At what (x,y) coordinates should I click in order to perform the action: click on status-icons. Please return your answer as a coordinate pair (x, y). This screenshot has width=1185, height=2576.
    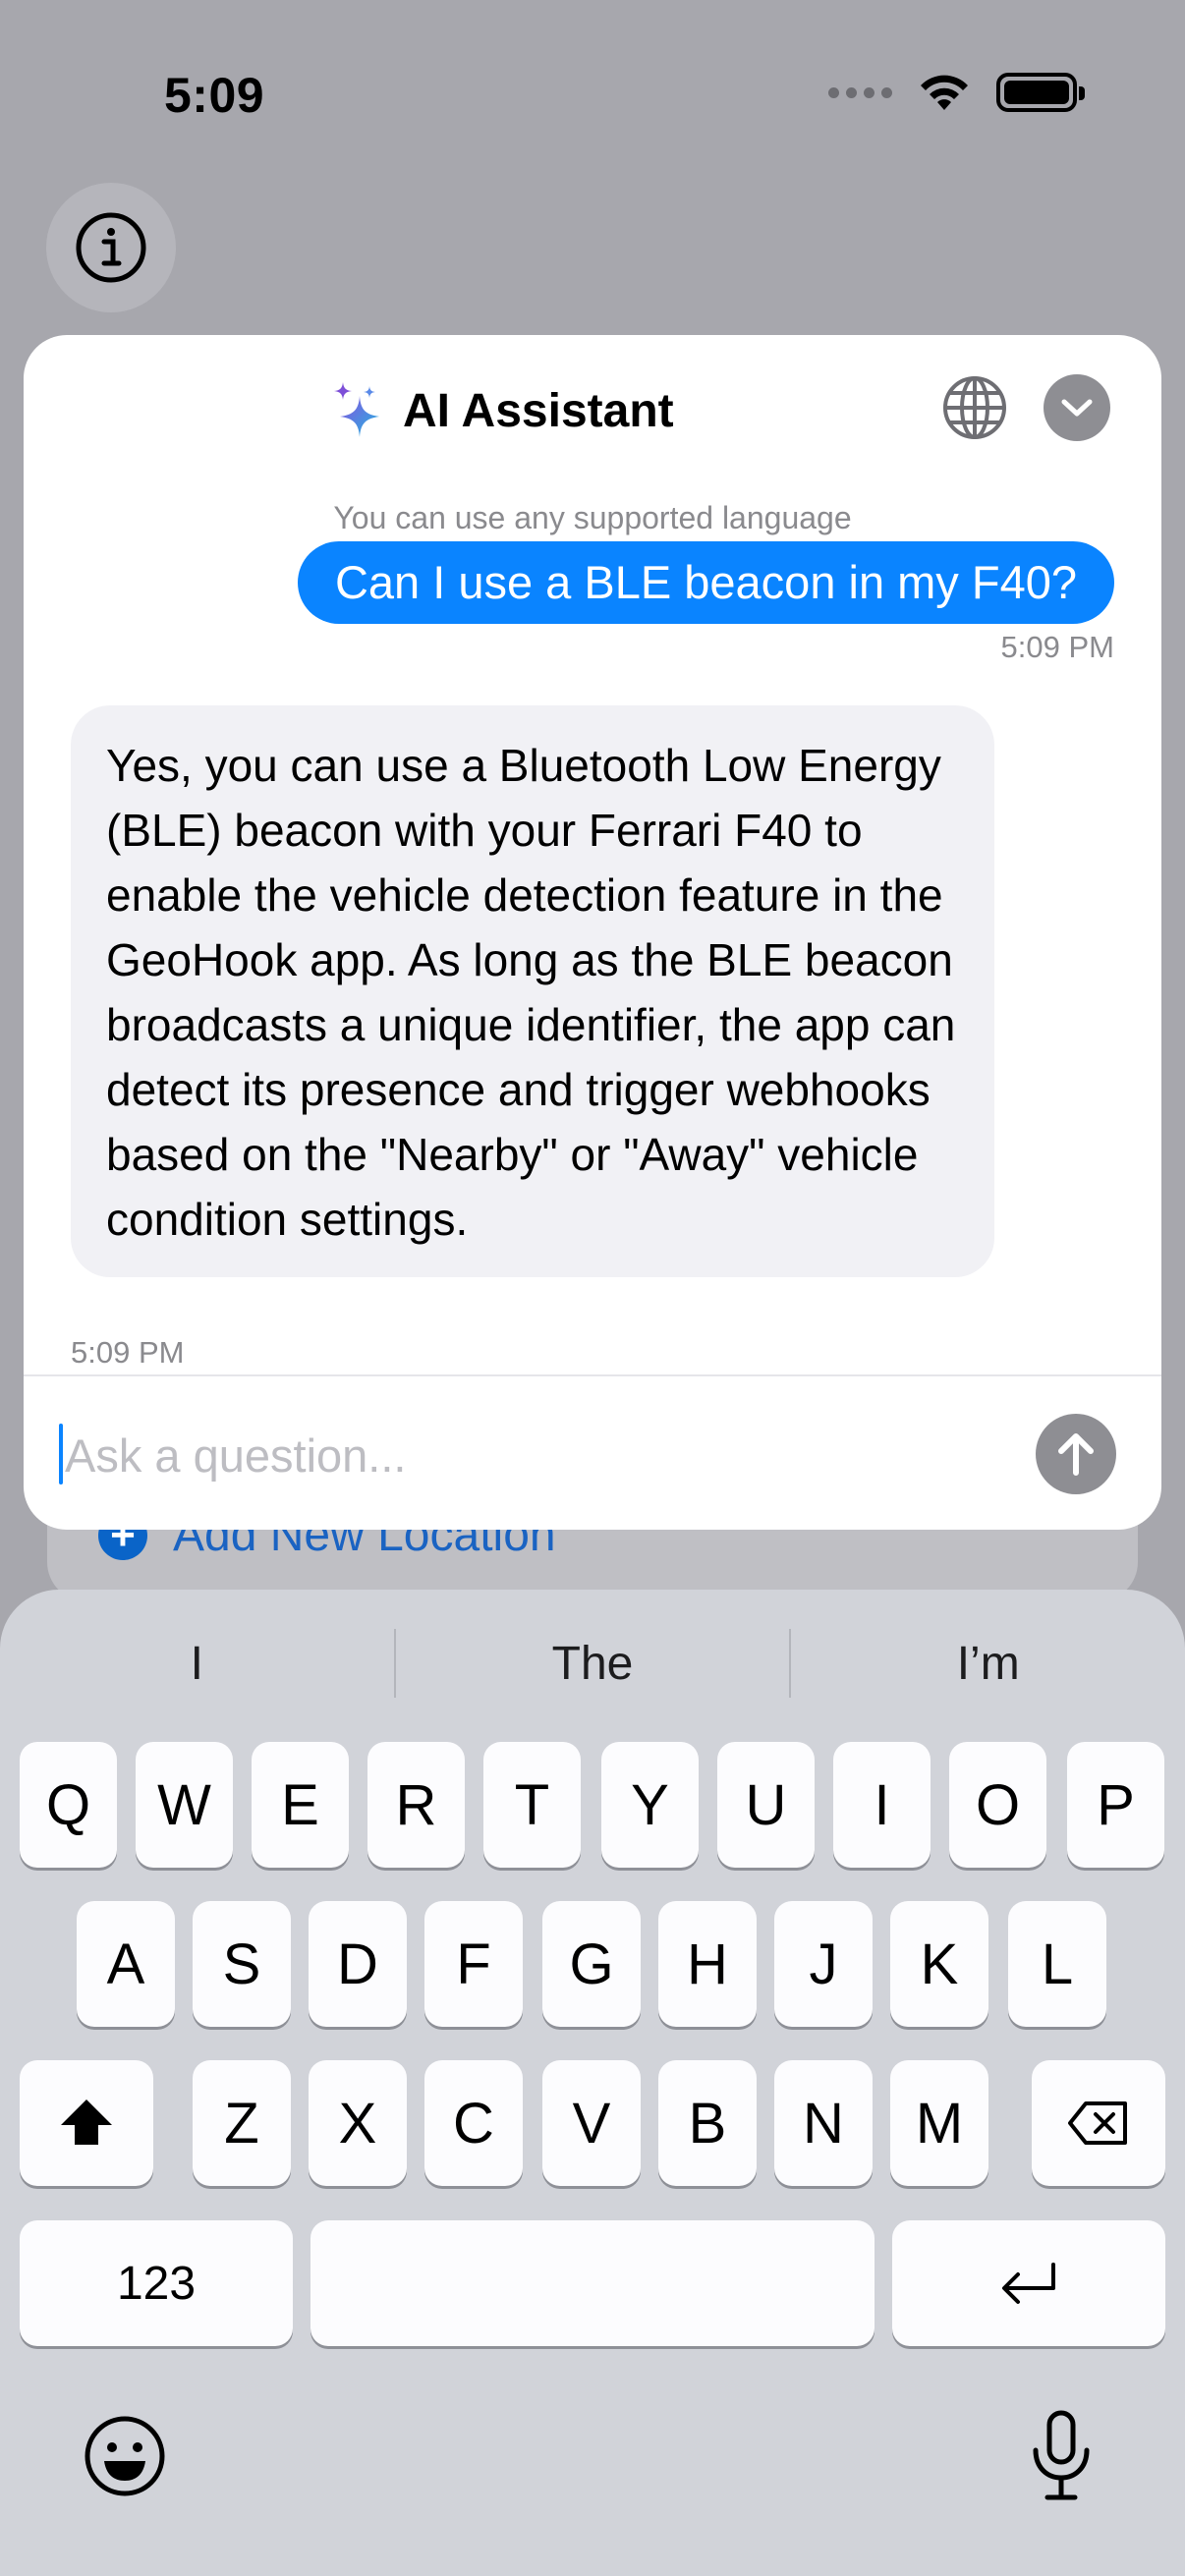
    Looking at the image, I should click on (957, 92).